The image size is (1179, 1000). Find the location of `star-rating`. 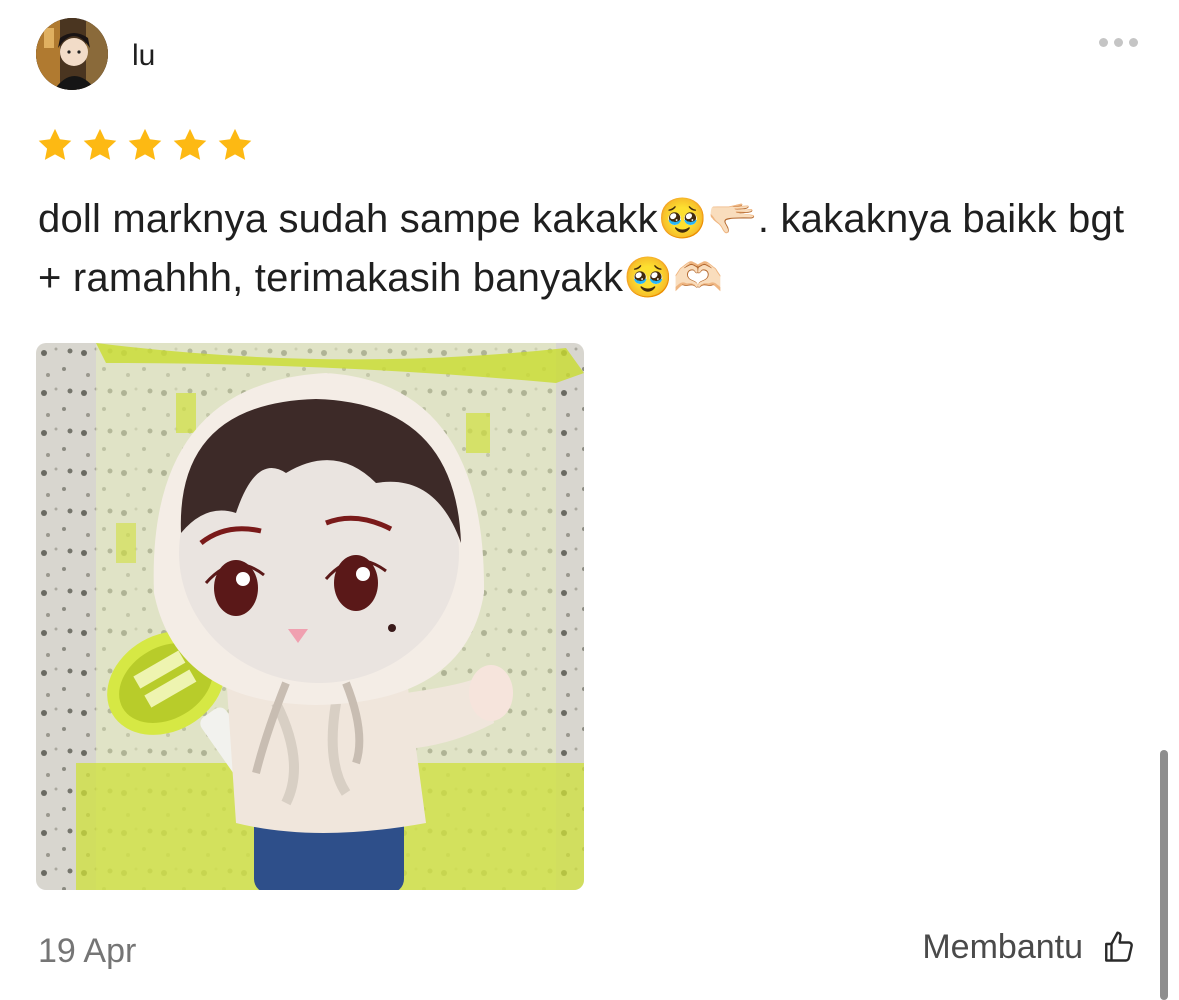

star-rating is located at coordinates (145, 145).